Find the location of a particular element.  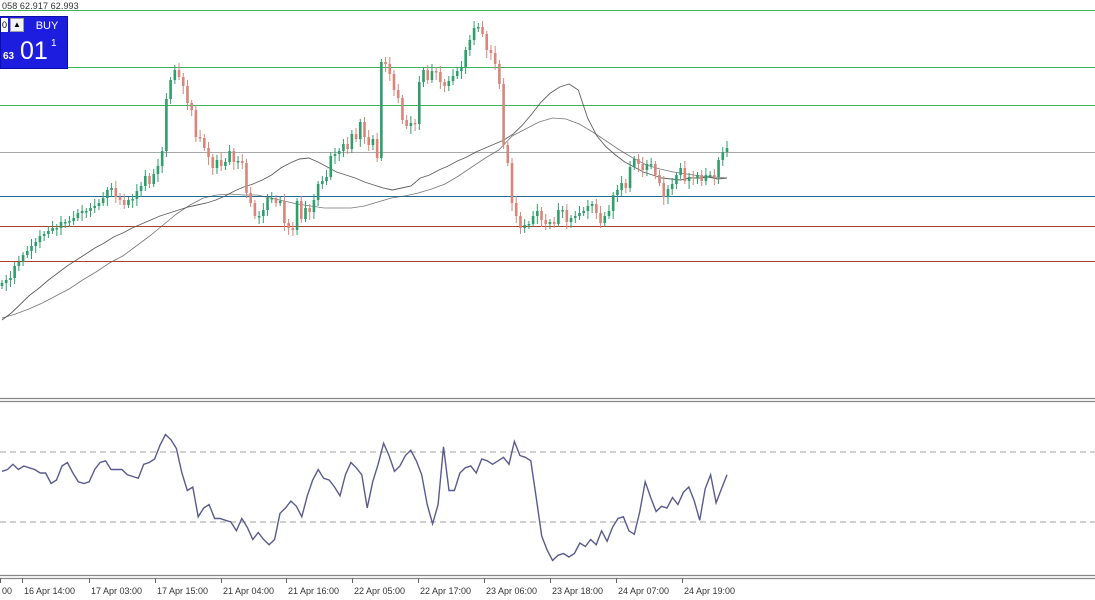

time-tick-label: 17 Apr 03:00 is located at coordinates (116, 591).